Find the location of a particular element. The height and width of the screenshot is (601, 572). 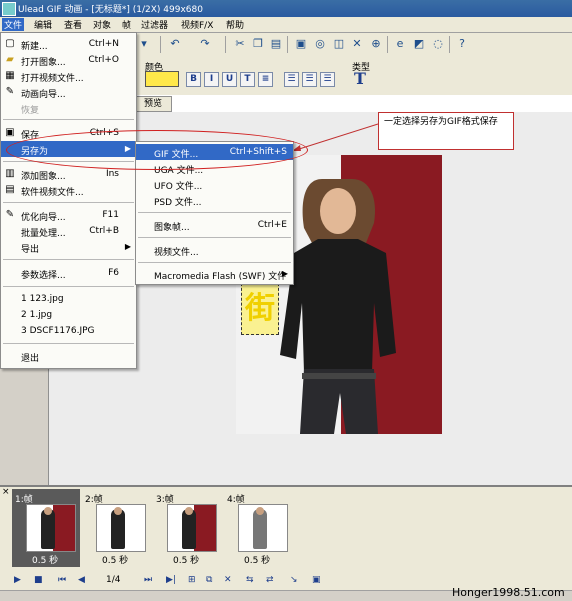

reverse-icon: ⇄ is located at coordinates (270, 580).